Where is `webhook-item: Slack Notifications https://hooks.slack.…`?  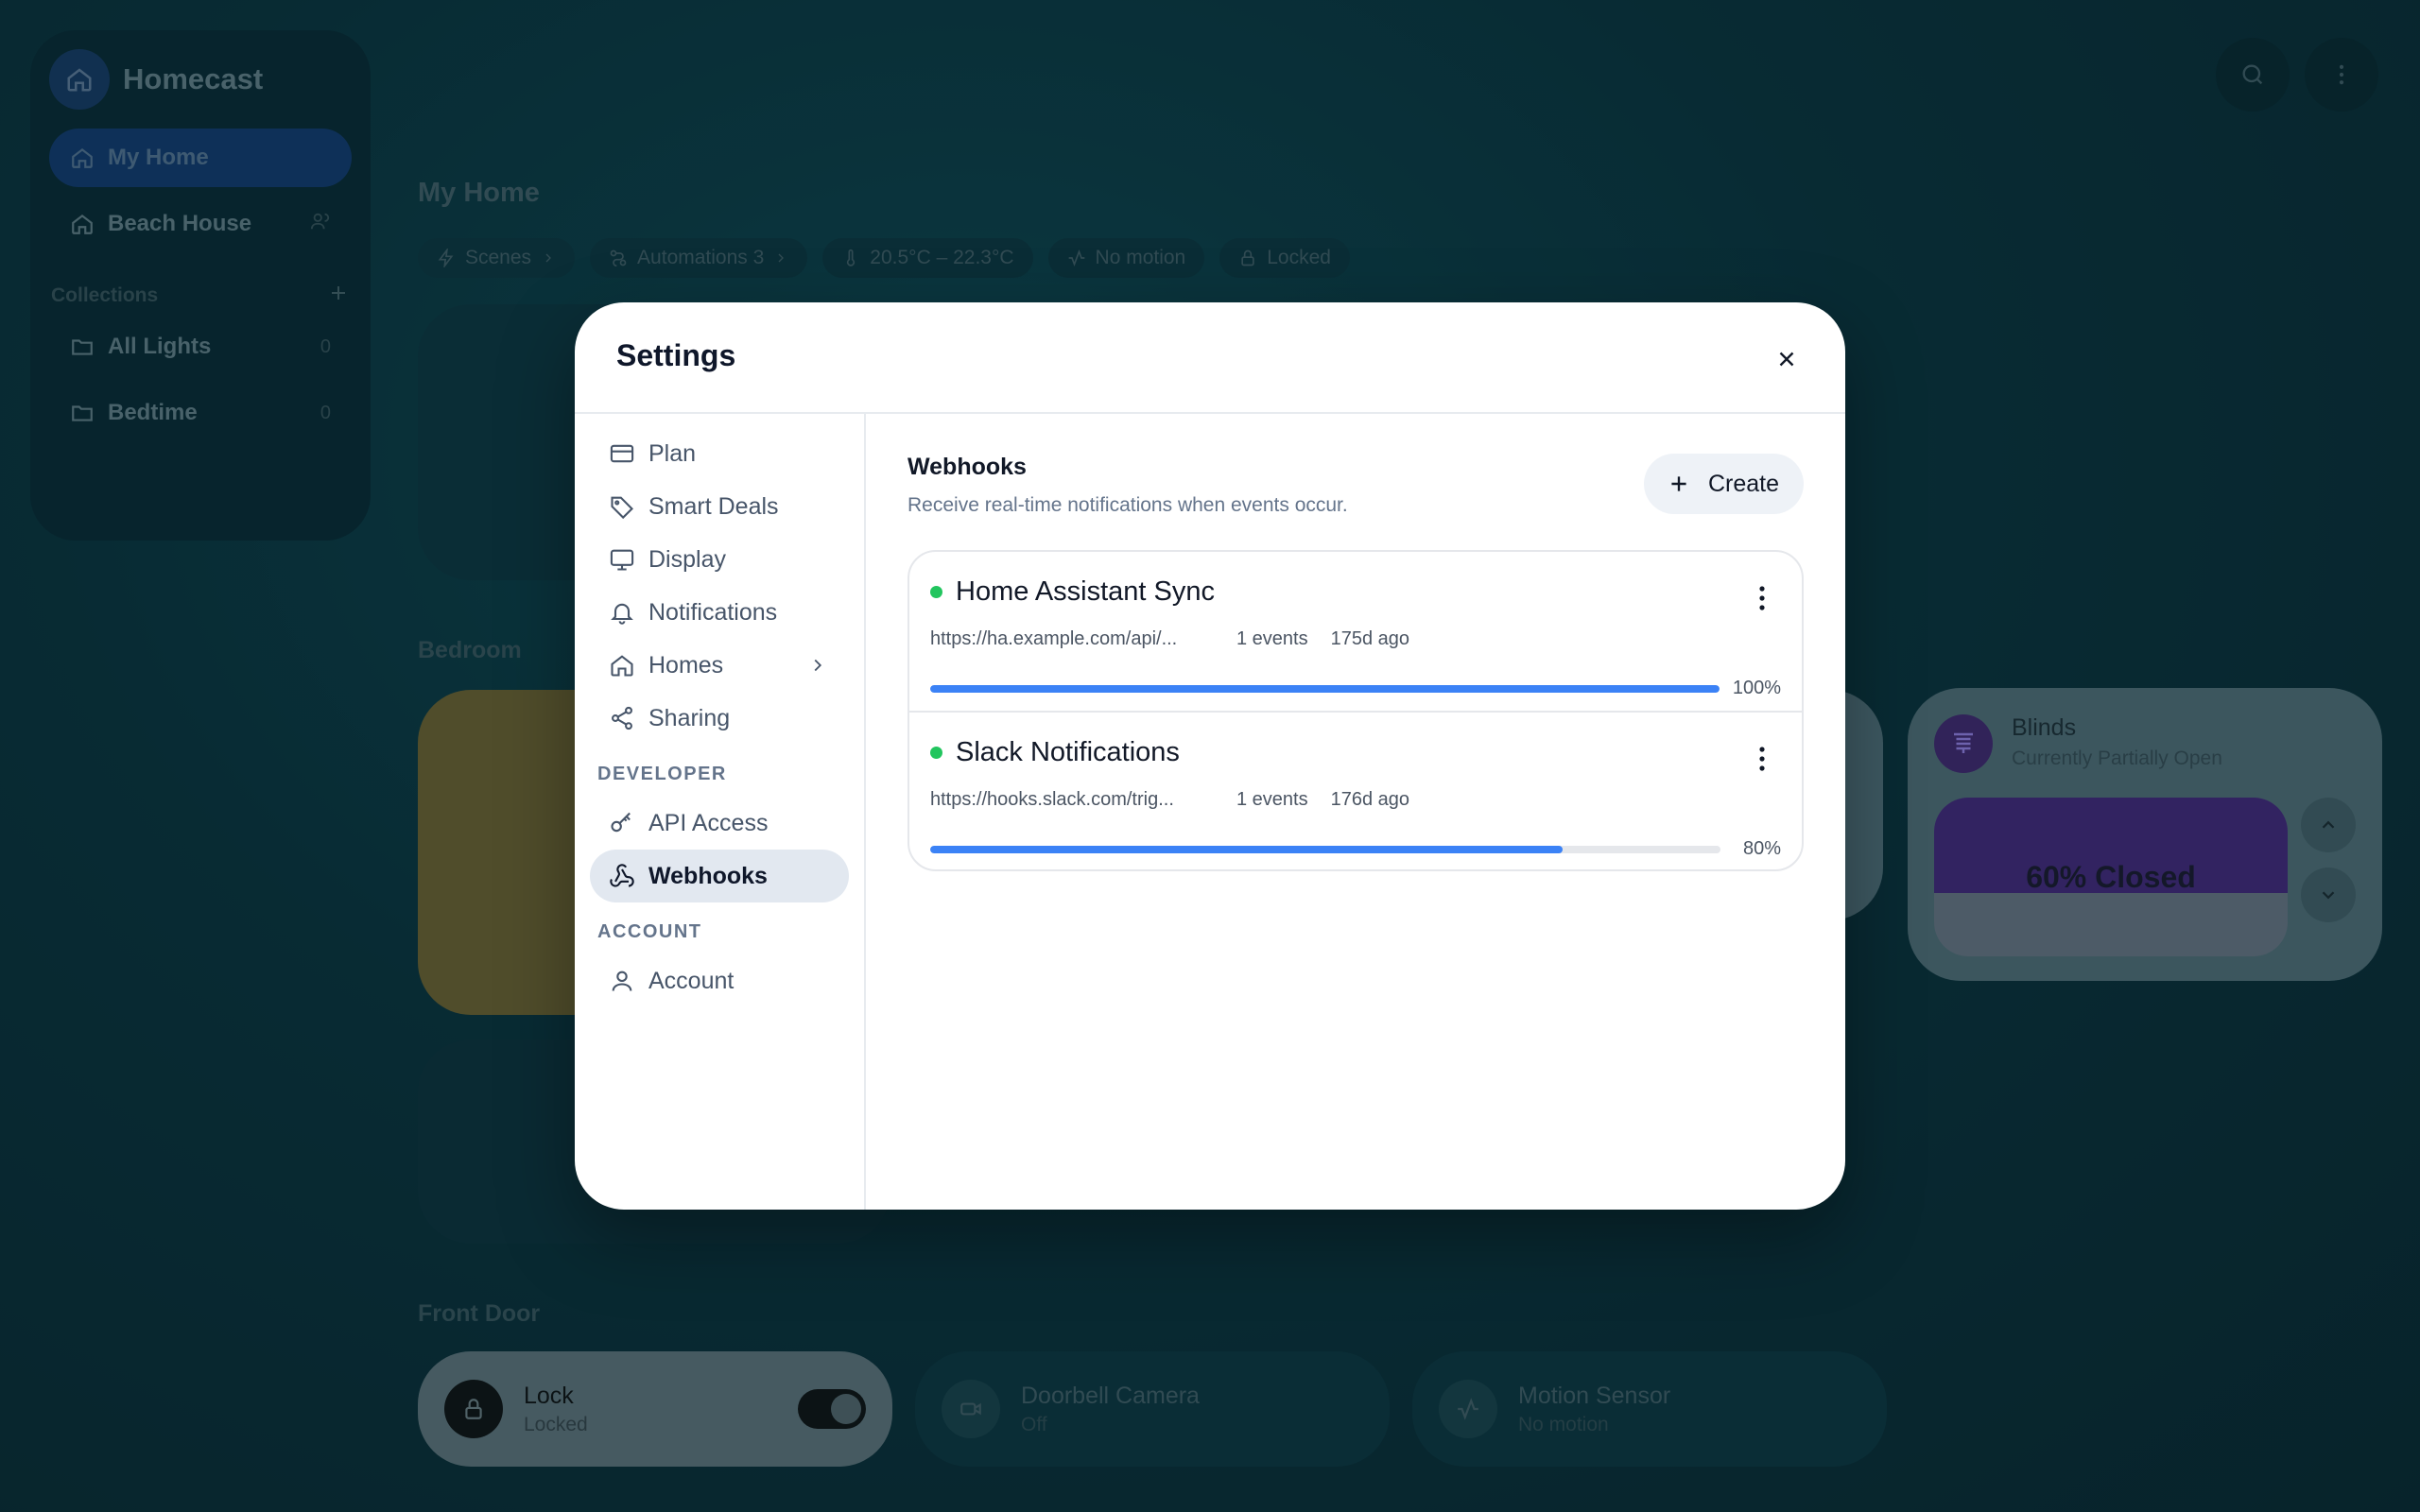 webhook-item: Slack Notifications https://hooks.slack.… is located at coordinates (1355, 790).